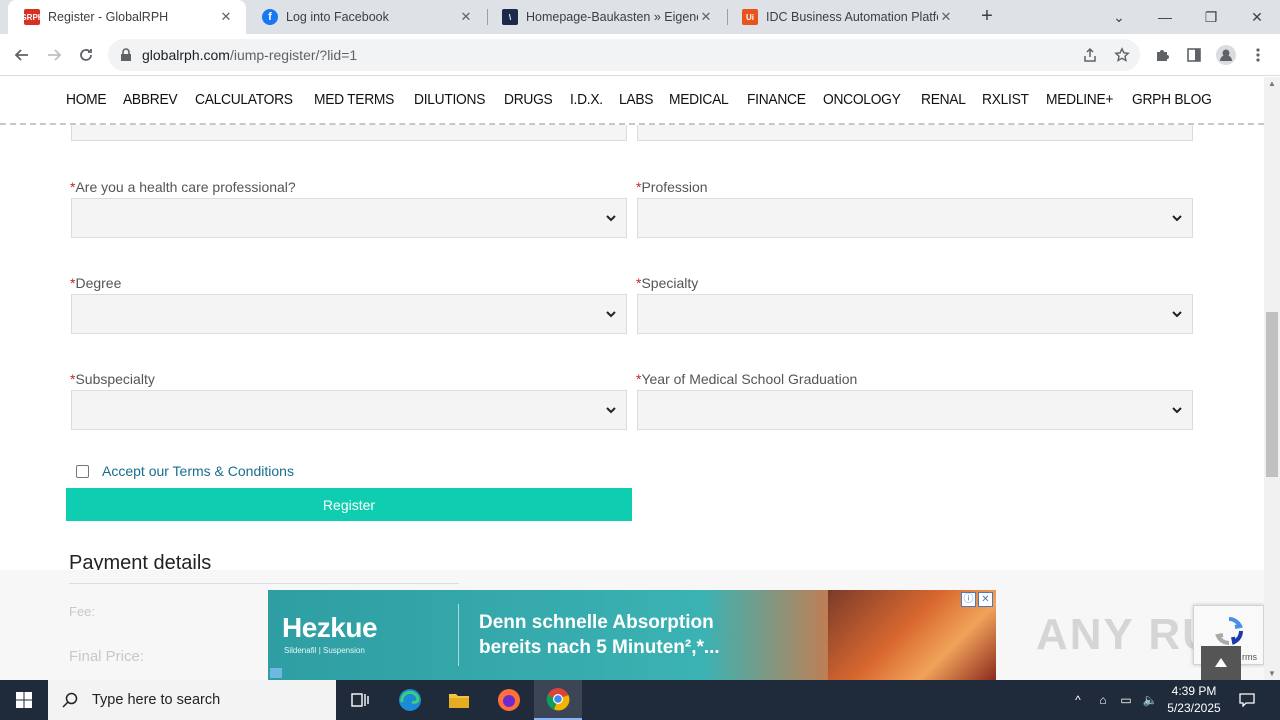  Describe the element at coordinates (276, 673) in the screenshot. I see `adchoices-icon` at that location.